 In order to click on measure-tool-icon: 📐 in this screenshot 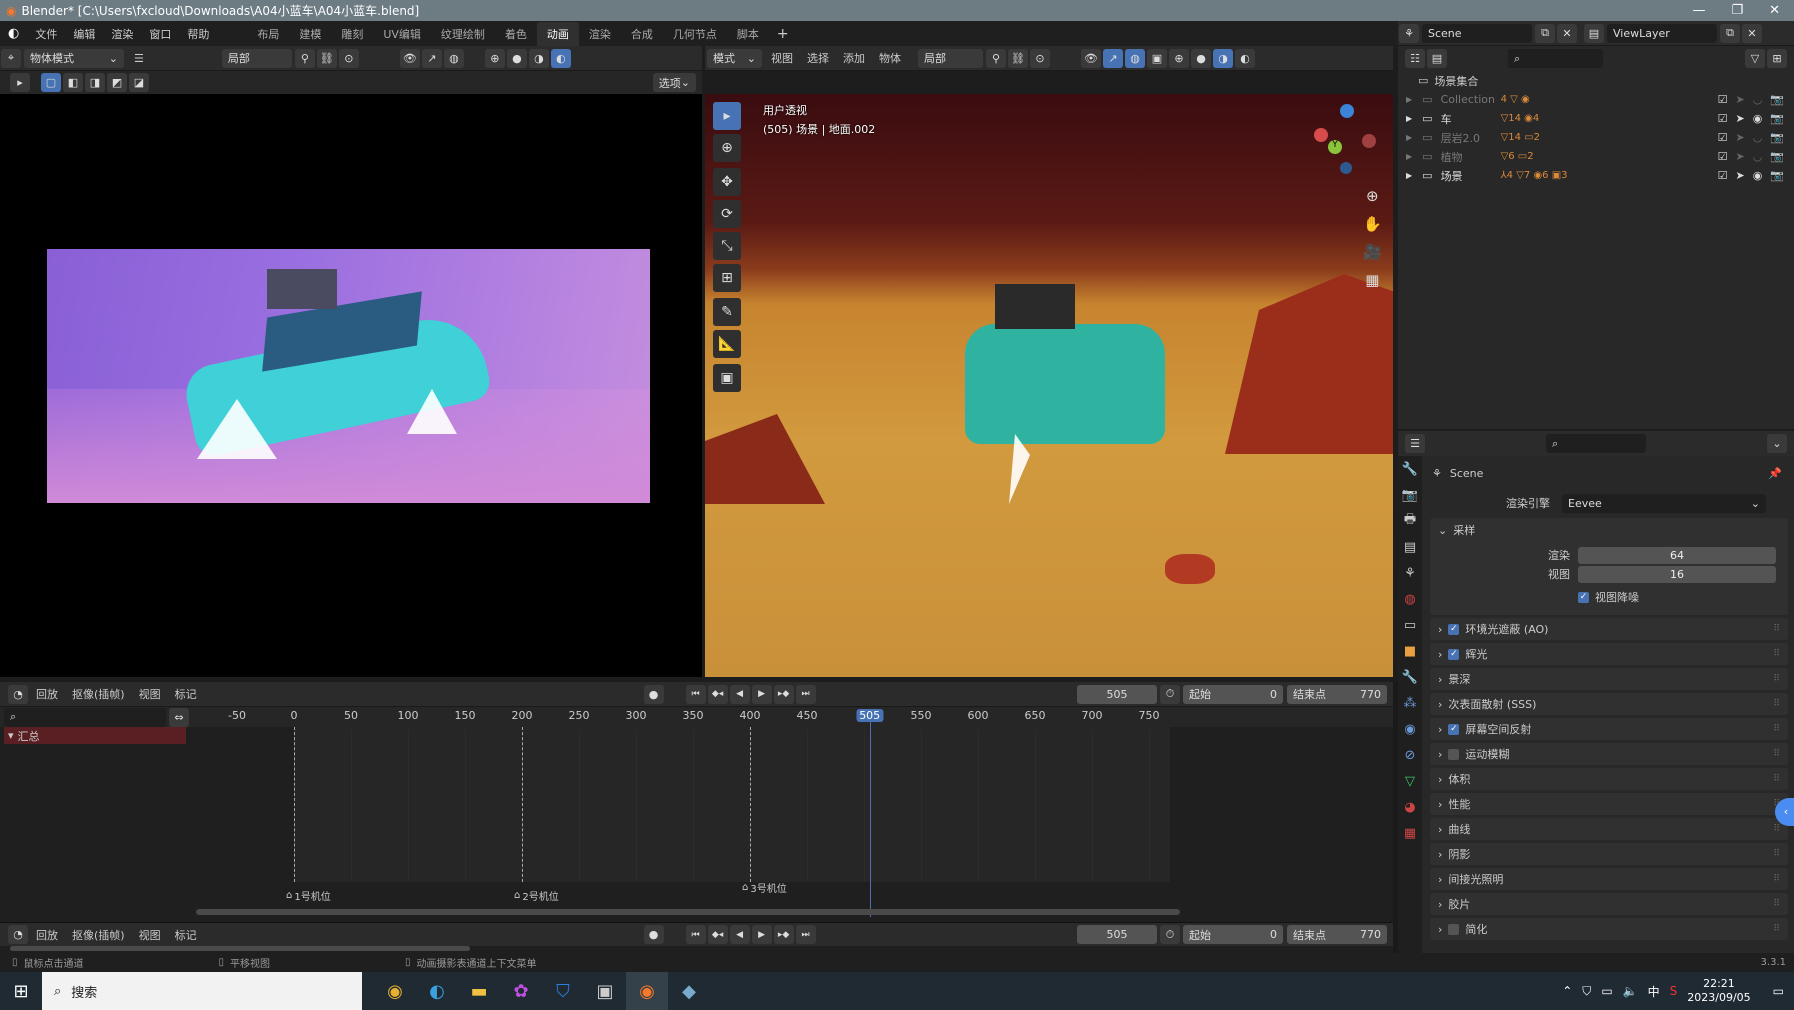, I will do `click(727, 344)`.